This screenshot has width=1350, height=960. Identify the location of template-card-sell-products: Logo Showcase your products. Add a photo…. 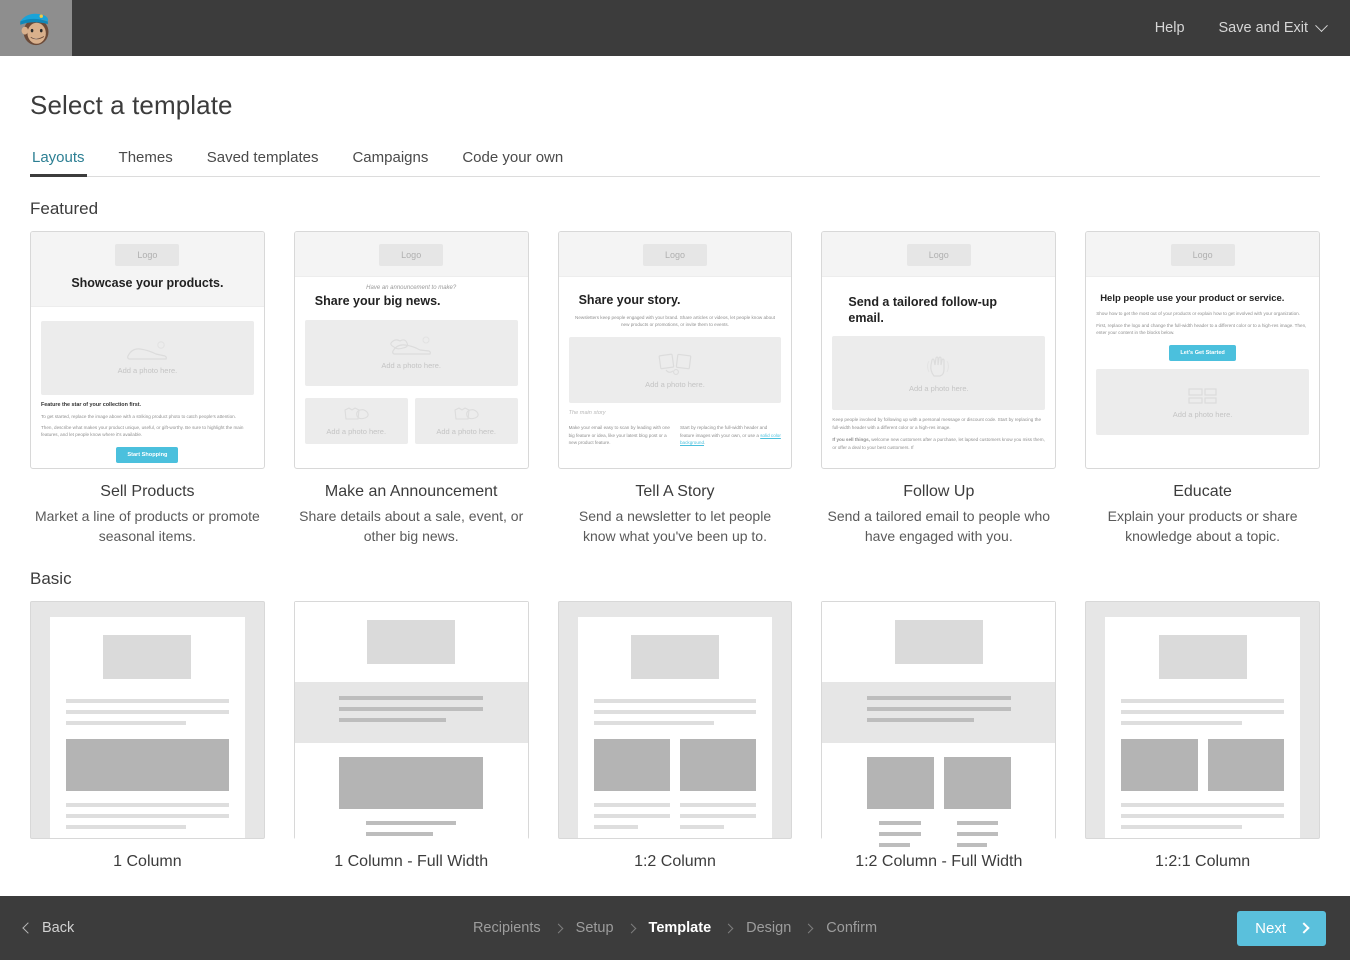
(147, 389).